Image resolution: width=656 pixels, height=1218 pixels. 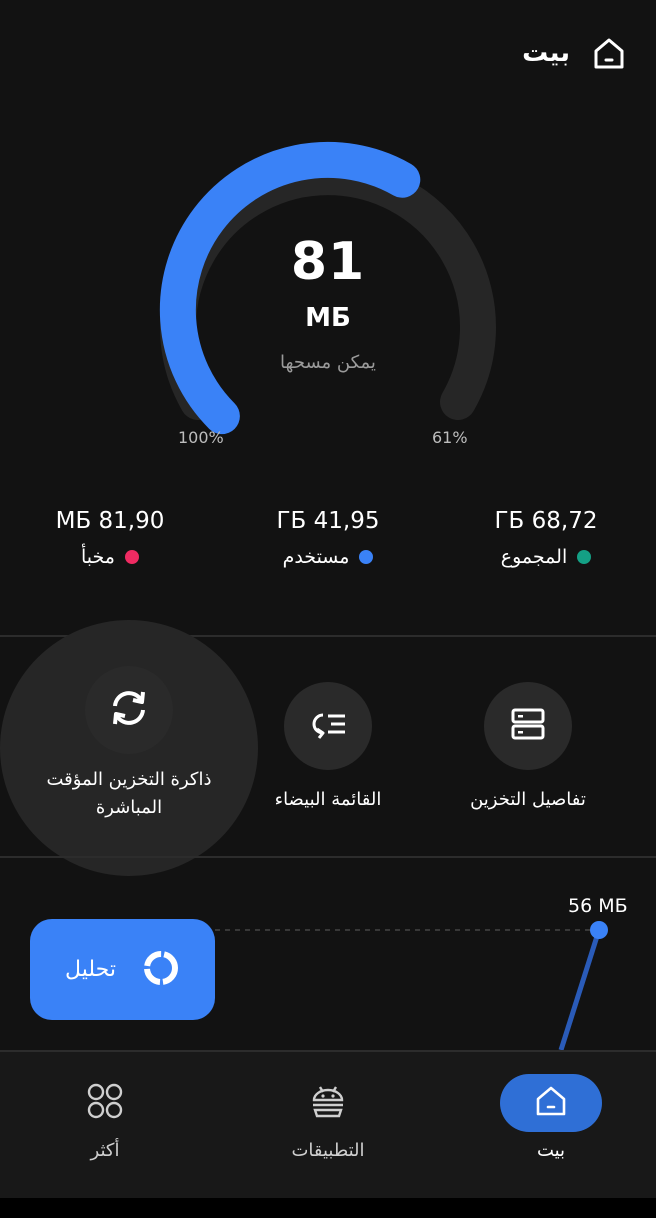 What do you see at coordinates (105, 1150) in the screenshot?
I see `nav-more-label: أكثر` at bounding box center [105, 1150].